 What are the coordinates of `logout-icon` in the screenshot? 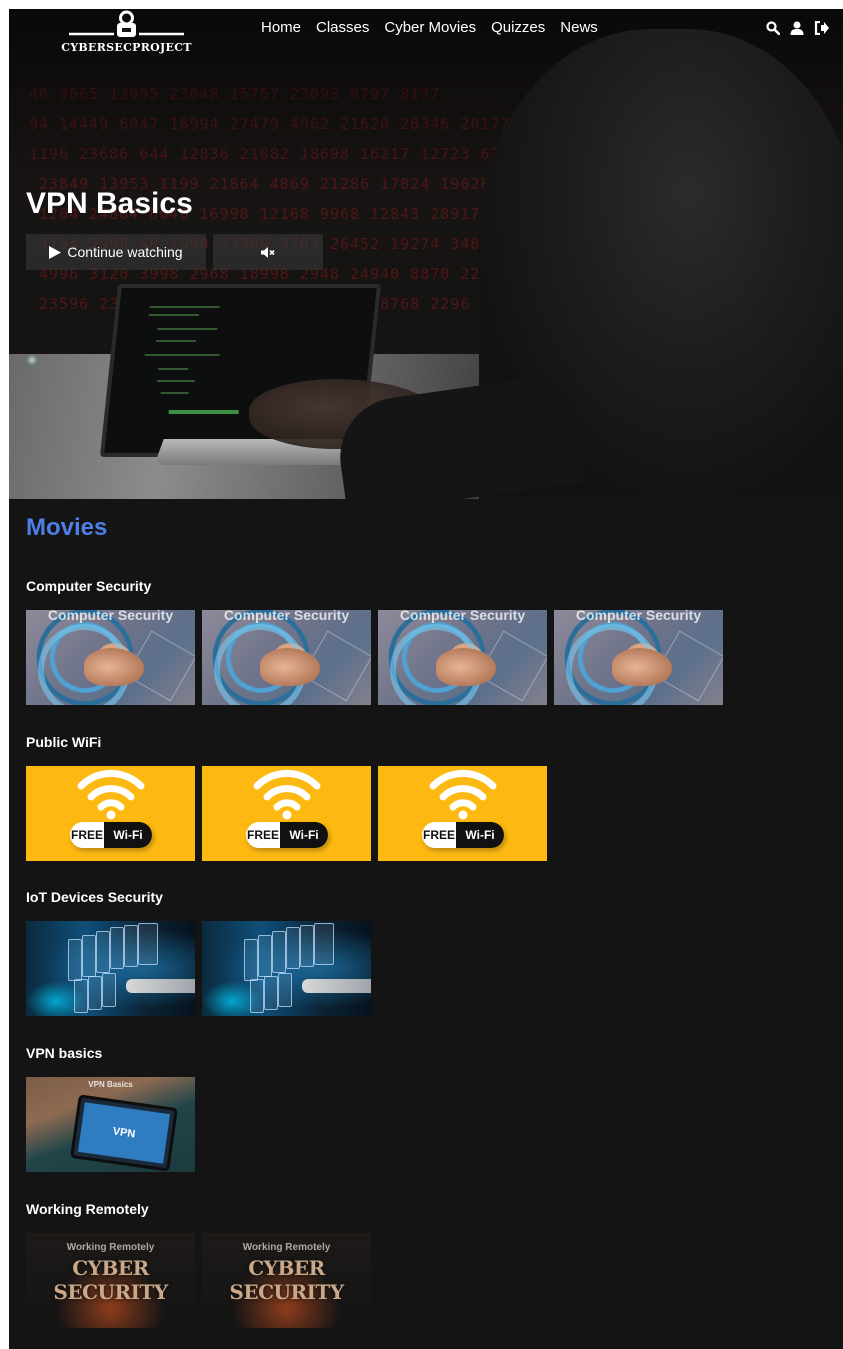 It's located at (821, 28).